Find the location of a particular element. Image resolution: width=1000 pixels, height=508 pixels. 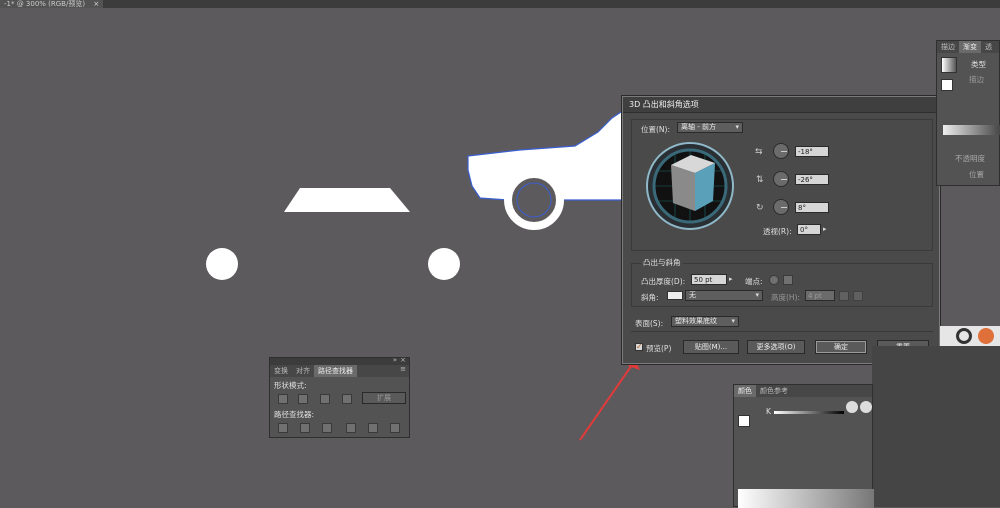

front-wheel-shape is located at coordinates (222, 264).